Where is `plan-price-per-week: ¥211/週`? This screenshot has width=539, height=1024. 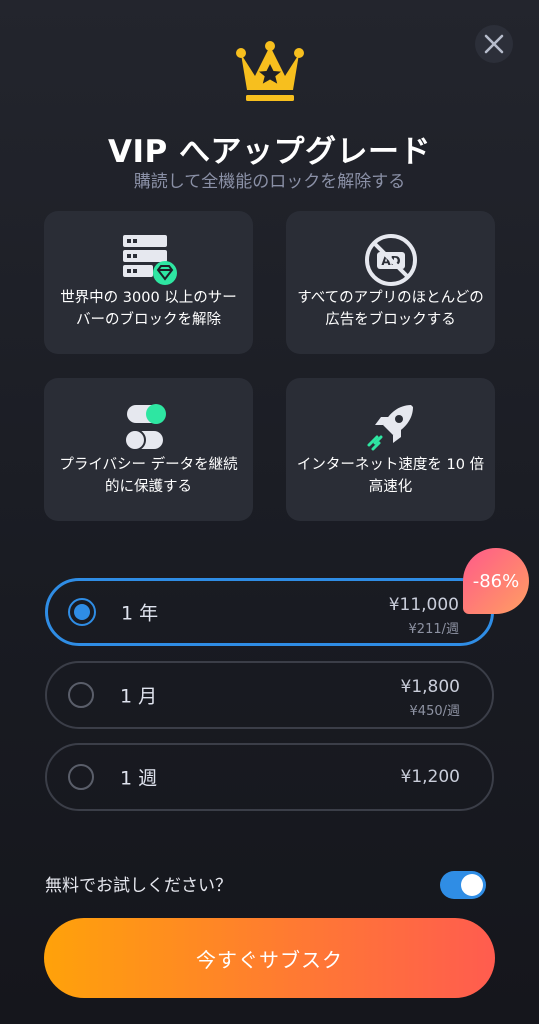
plan-price-per-week: ¥211/週 is located at coordinates (433, 629).